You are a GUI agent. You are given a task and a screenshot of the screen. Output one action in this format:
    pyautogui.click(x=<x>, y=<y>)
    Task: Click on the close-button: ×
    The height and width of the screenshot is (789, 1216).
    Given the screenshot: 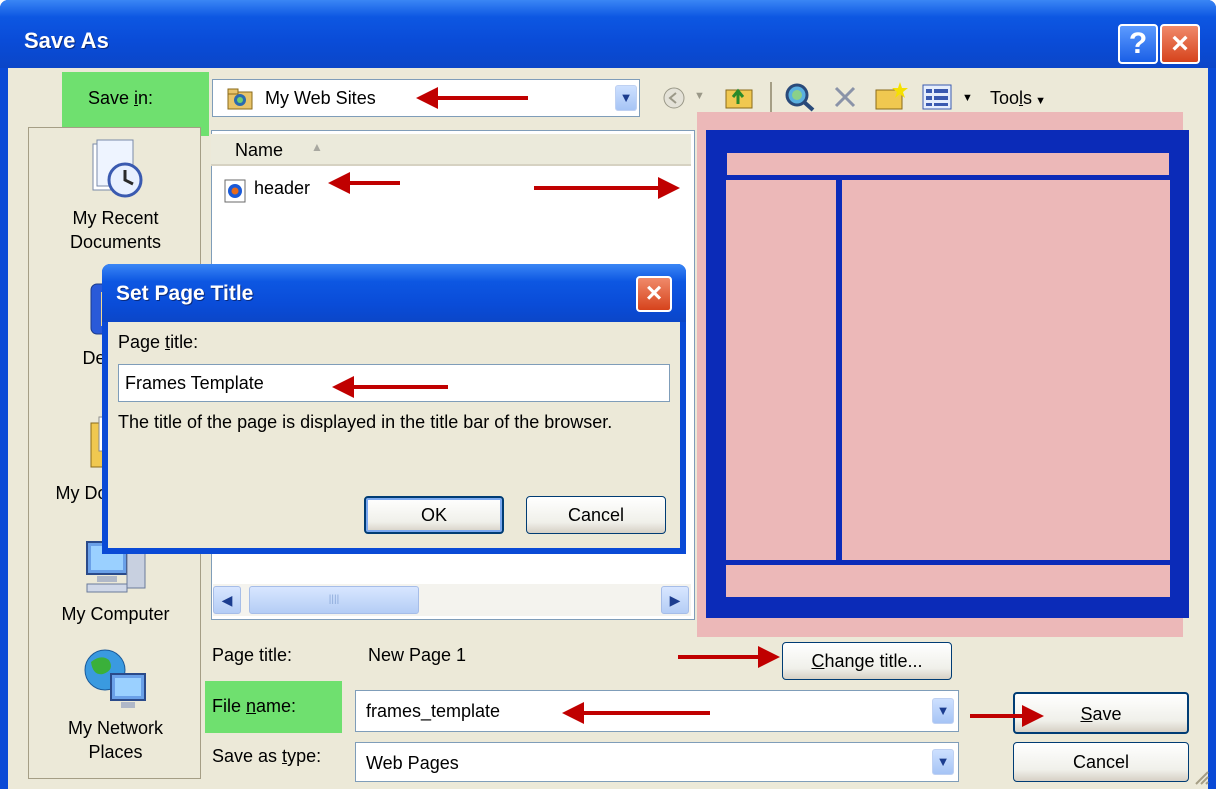 What is the action you would take?
    pyautogui.click(x=1180, y=44)
    